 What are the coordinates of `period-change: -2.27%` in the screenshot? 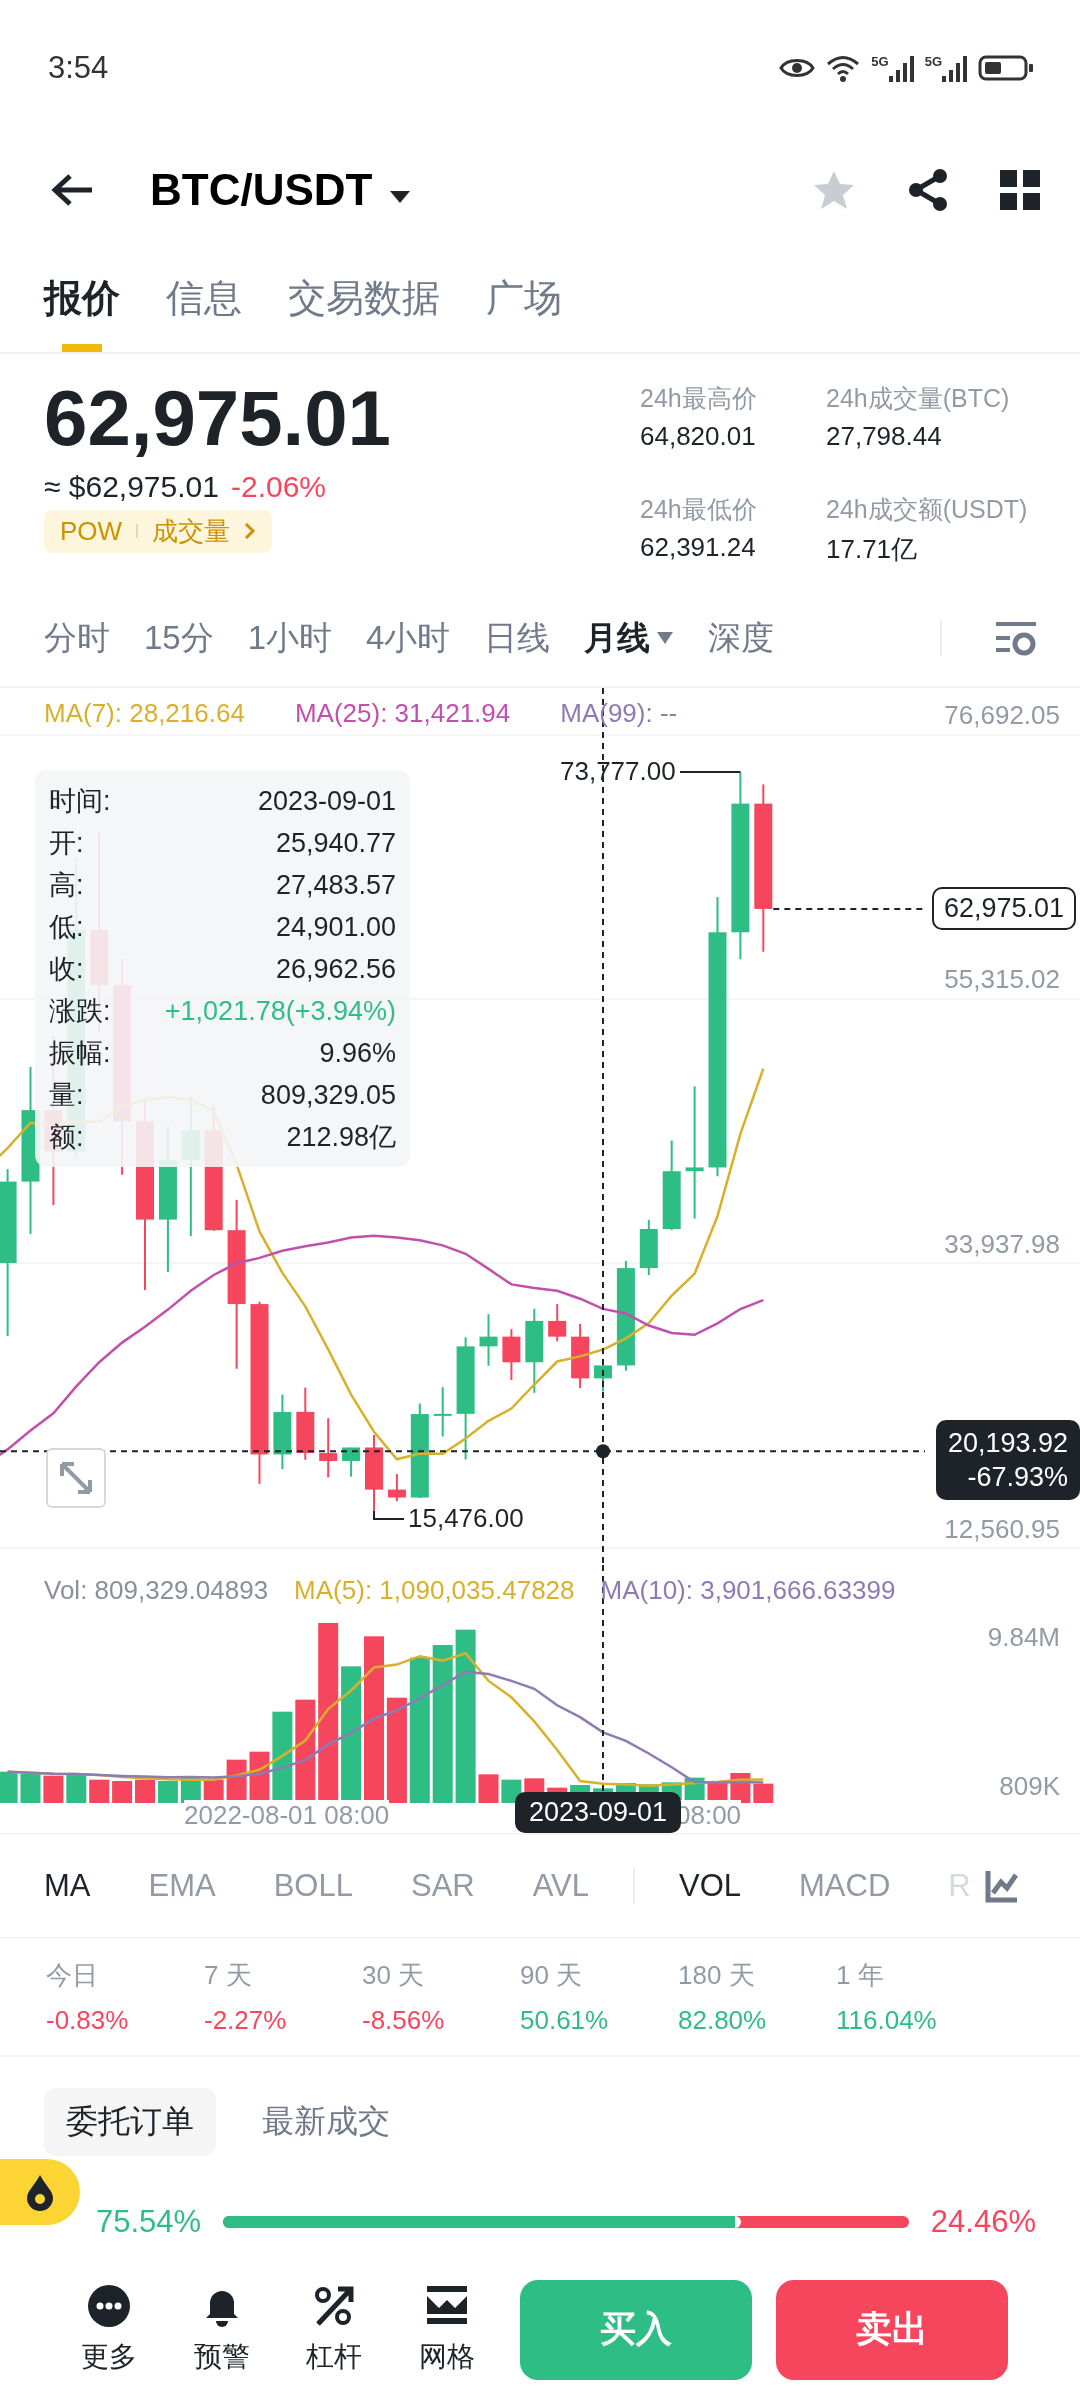 It's located at (246, 2020).